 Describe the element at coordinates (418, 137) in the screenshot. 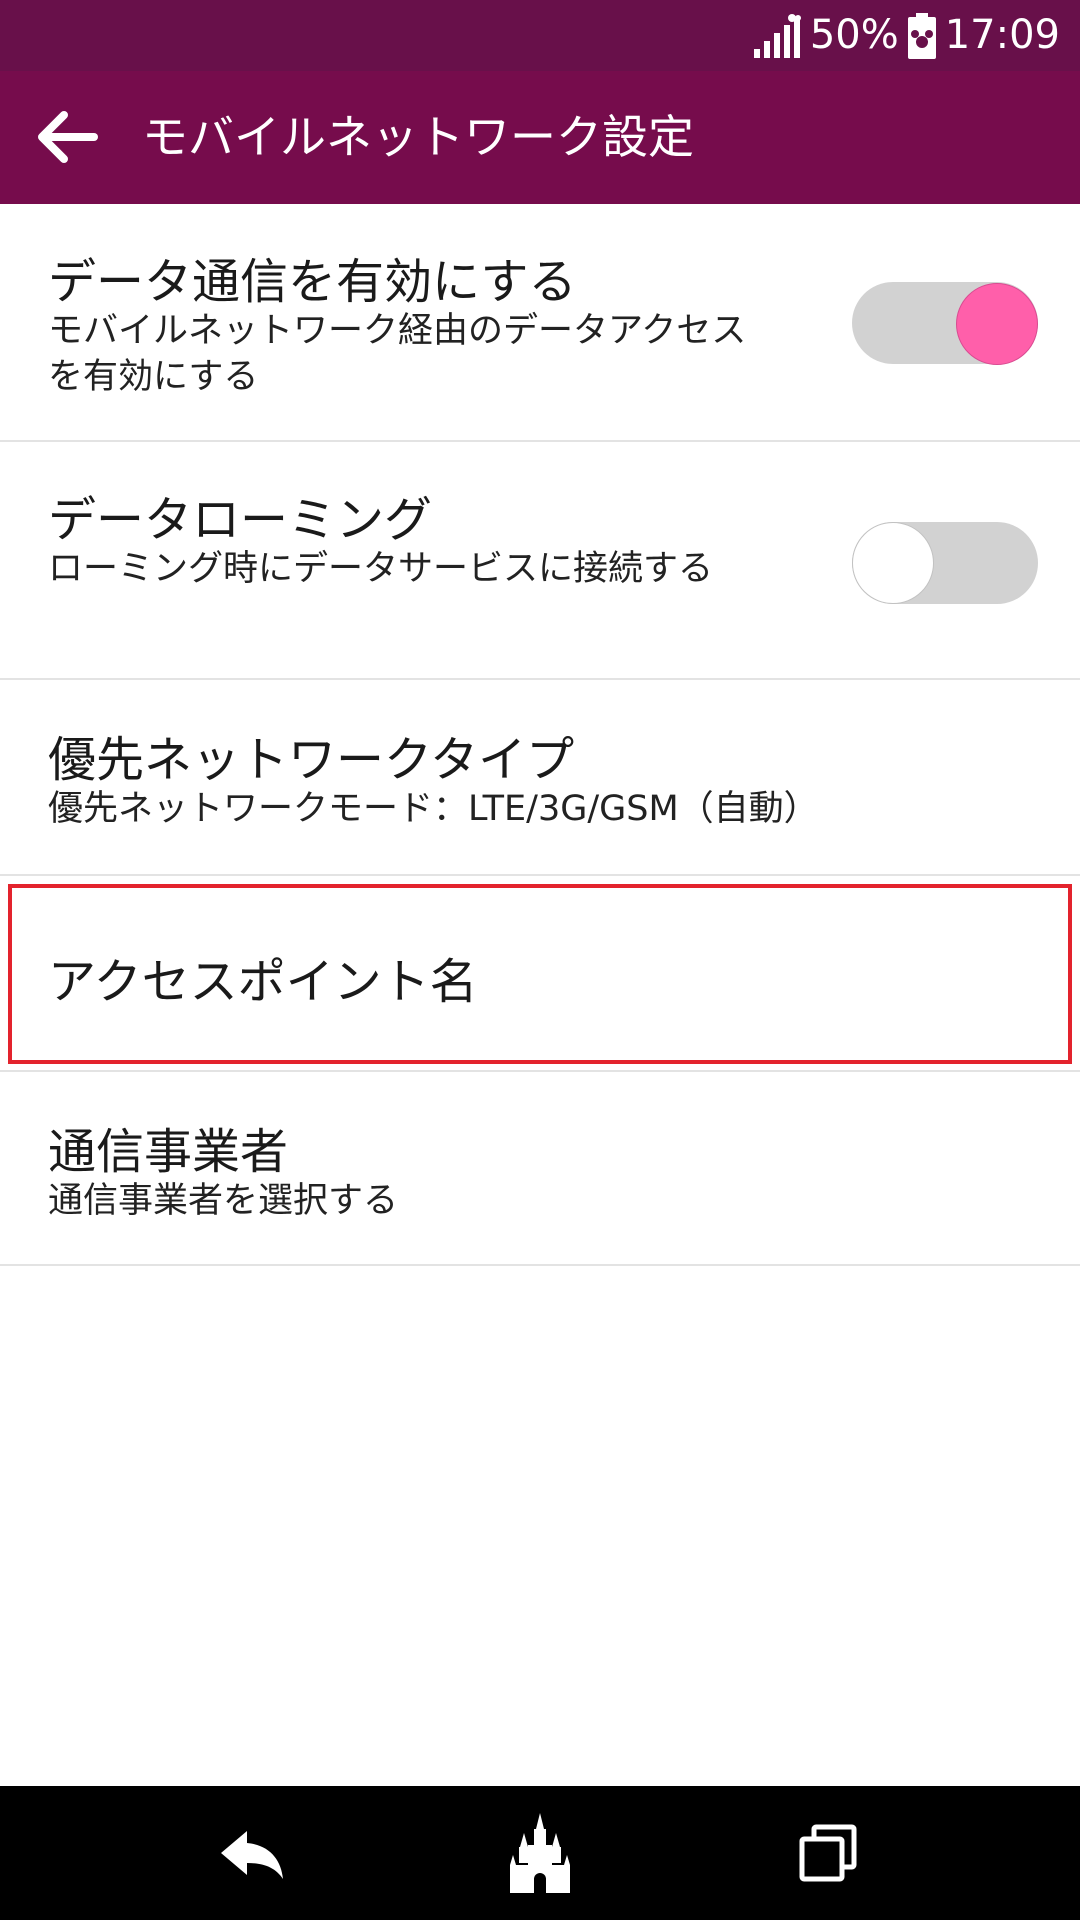

I see `page-title: モバイルネットワーク設定` at that location.